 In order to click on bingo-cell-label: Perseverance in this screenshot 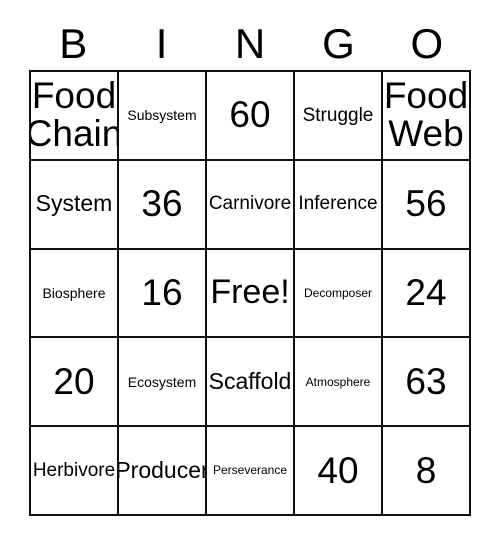, I will do `click(250, 470)`.